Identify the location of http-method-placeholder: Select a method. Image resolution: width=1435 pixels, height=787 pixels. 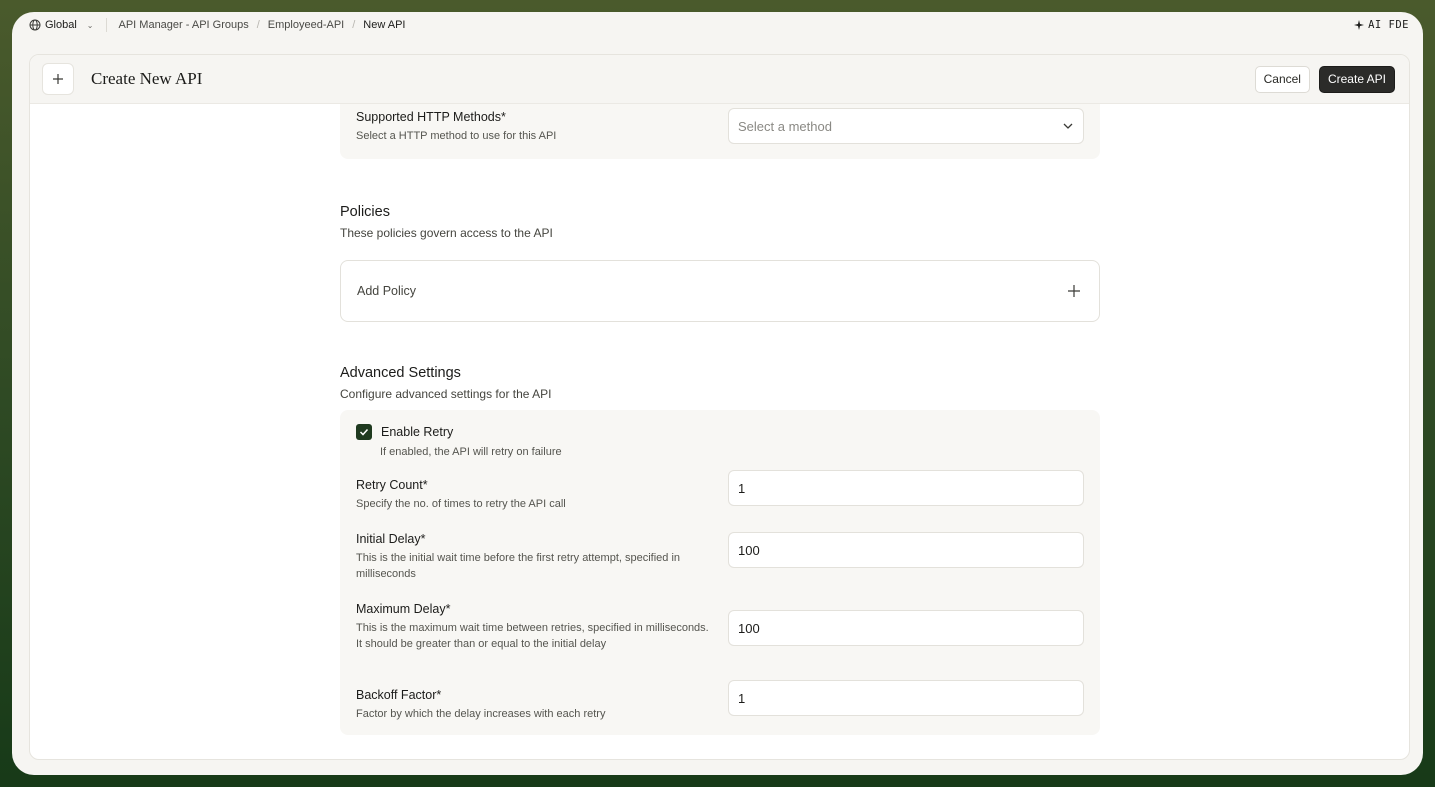
(785, 126).